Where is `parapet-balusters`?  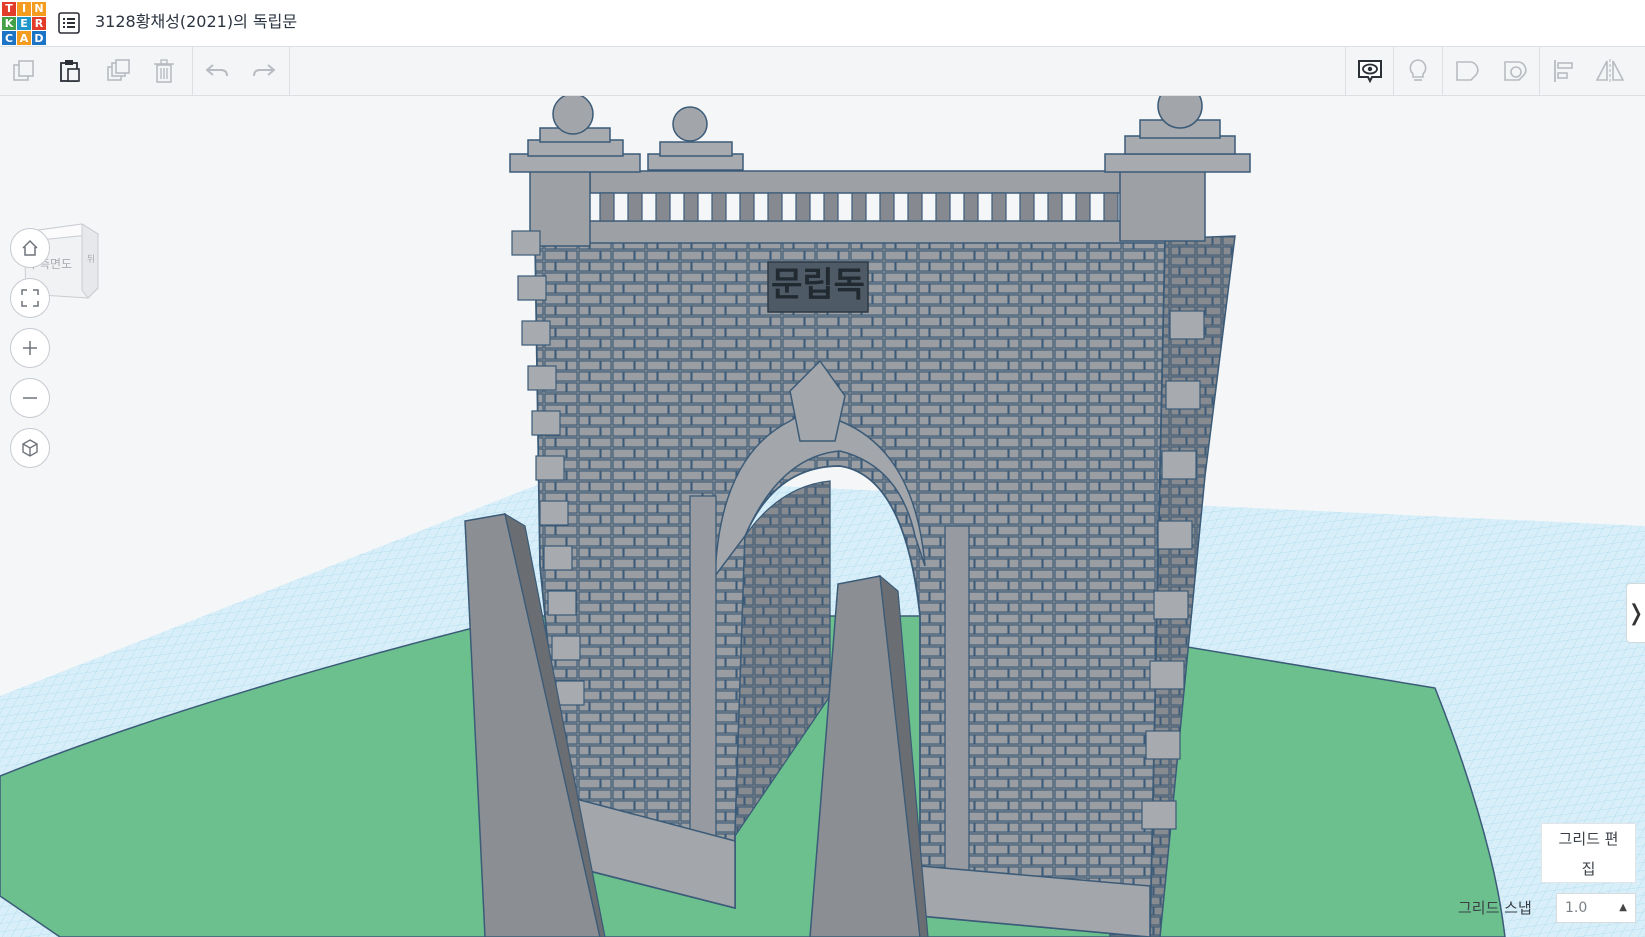 parapet-balusters is located at coordinates (859, 207).